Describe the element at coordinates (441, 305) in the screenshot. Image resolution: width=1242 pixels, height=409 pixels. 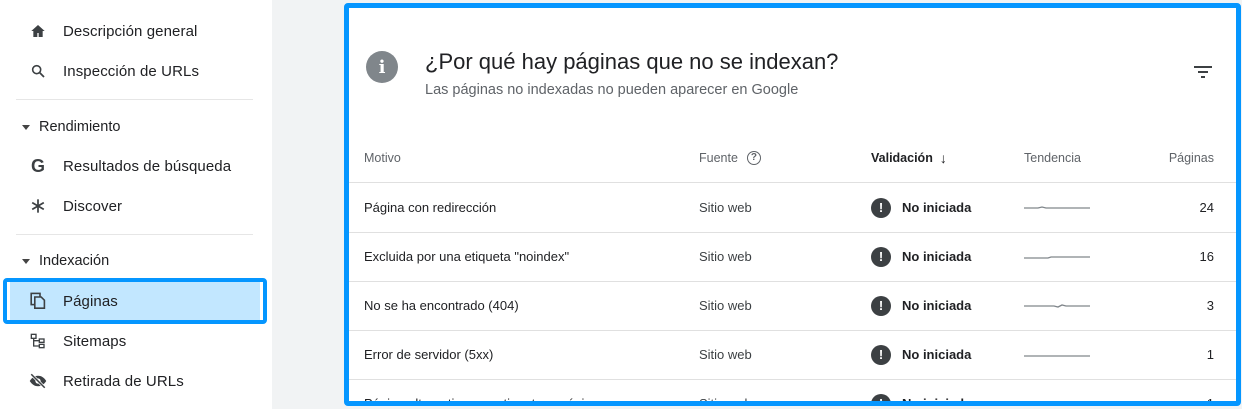
I see `cell-motivo: No se ha encontrado (404)` at that location.